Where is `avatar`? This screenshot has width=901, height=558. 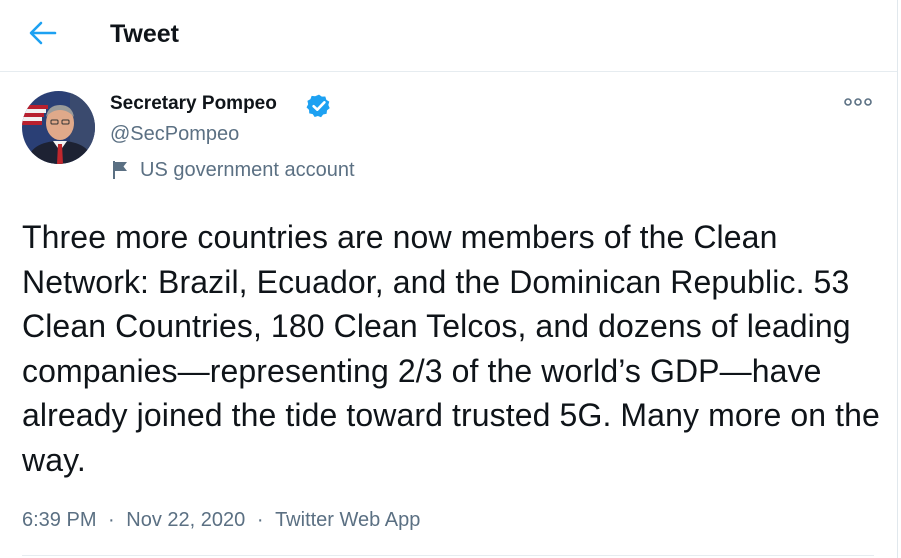 avatar is located at coordinates (58, 127).